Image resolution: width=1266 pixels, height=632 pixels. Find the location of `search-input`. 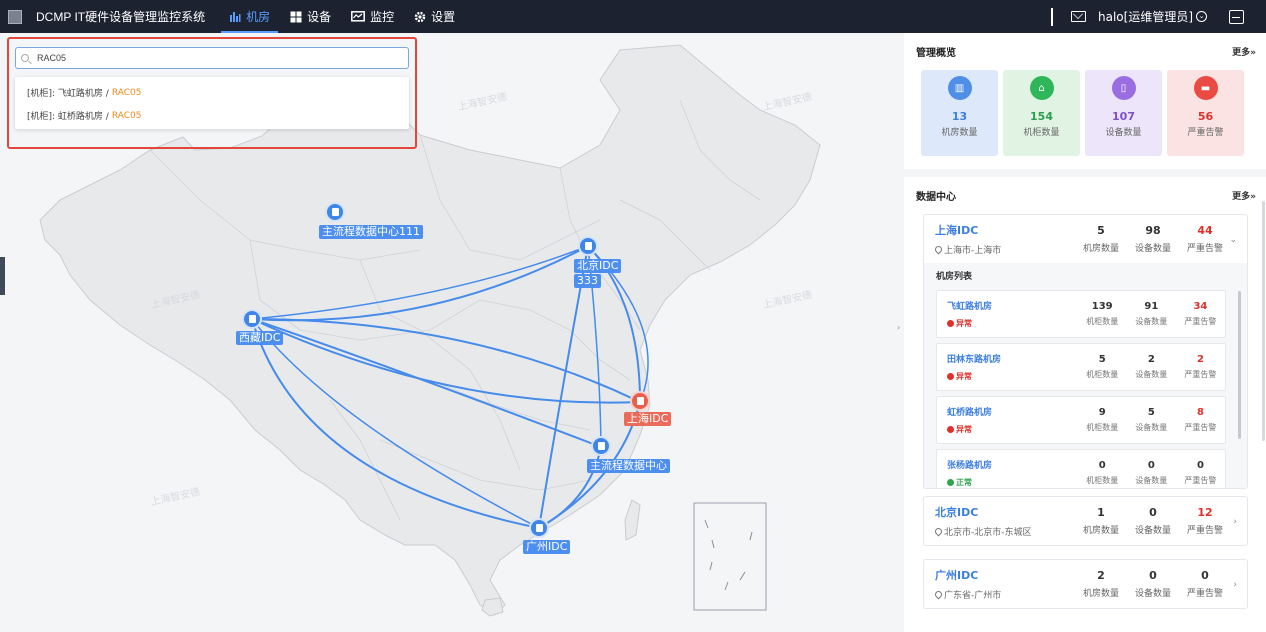

search-input is located at coordinates (212, 58).